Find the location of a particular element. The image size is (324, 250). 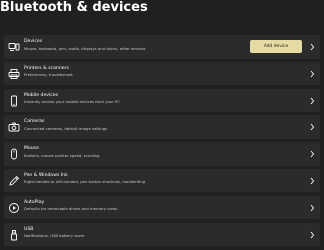

usb-subtitle: Notifications, USB battery saver is located at coordinates (54, 236).